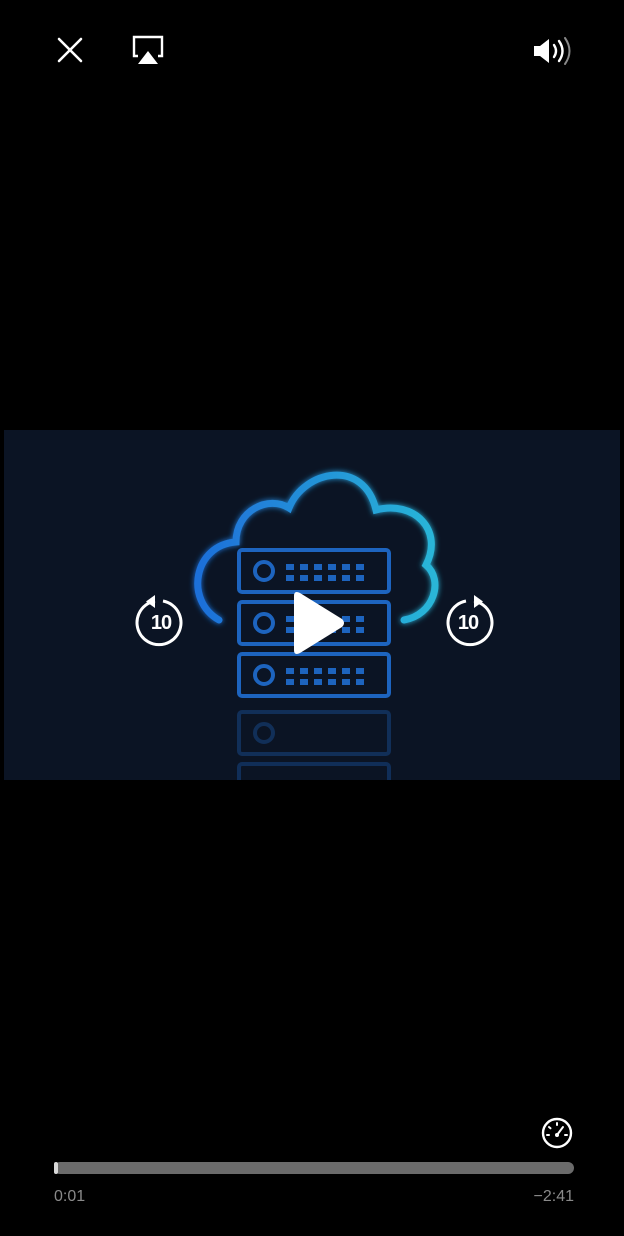  I want to click on volume-icon, so click(552, 51).